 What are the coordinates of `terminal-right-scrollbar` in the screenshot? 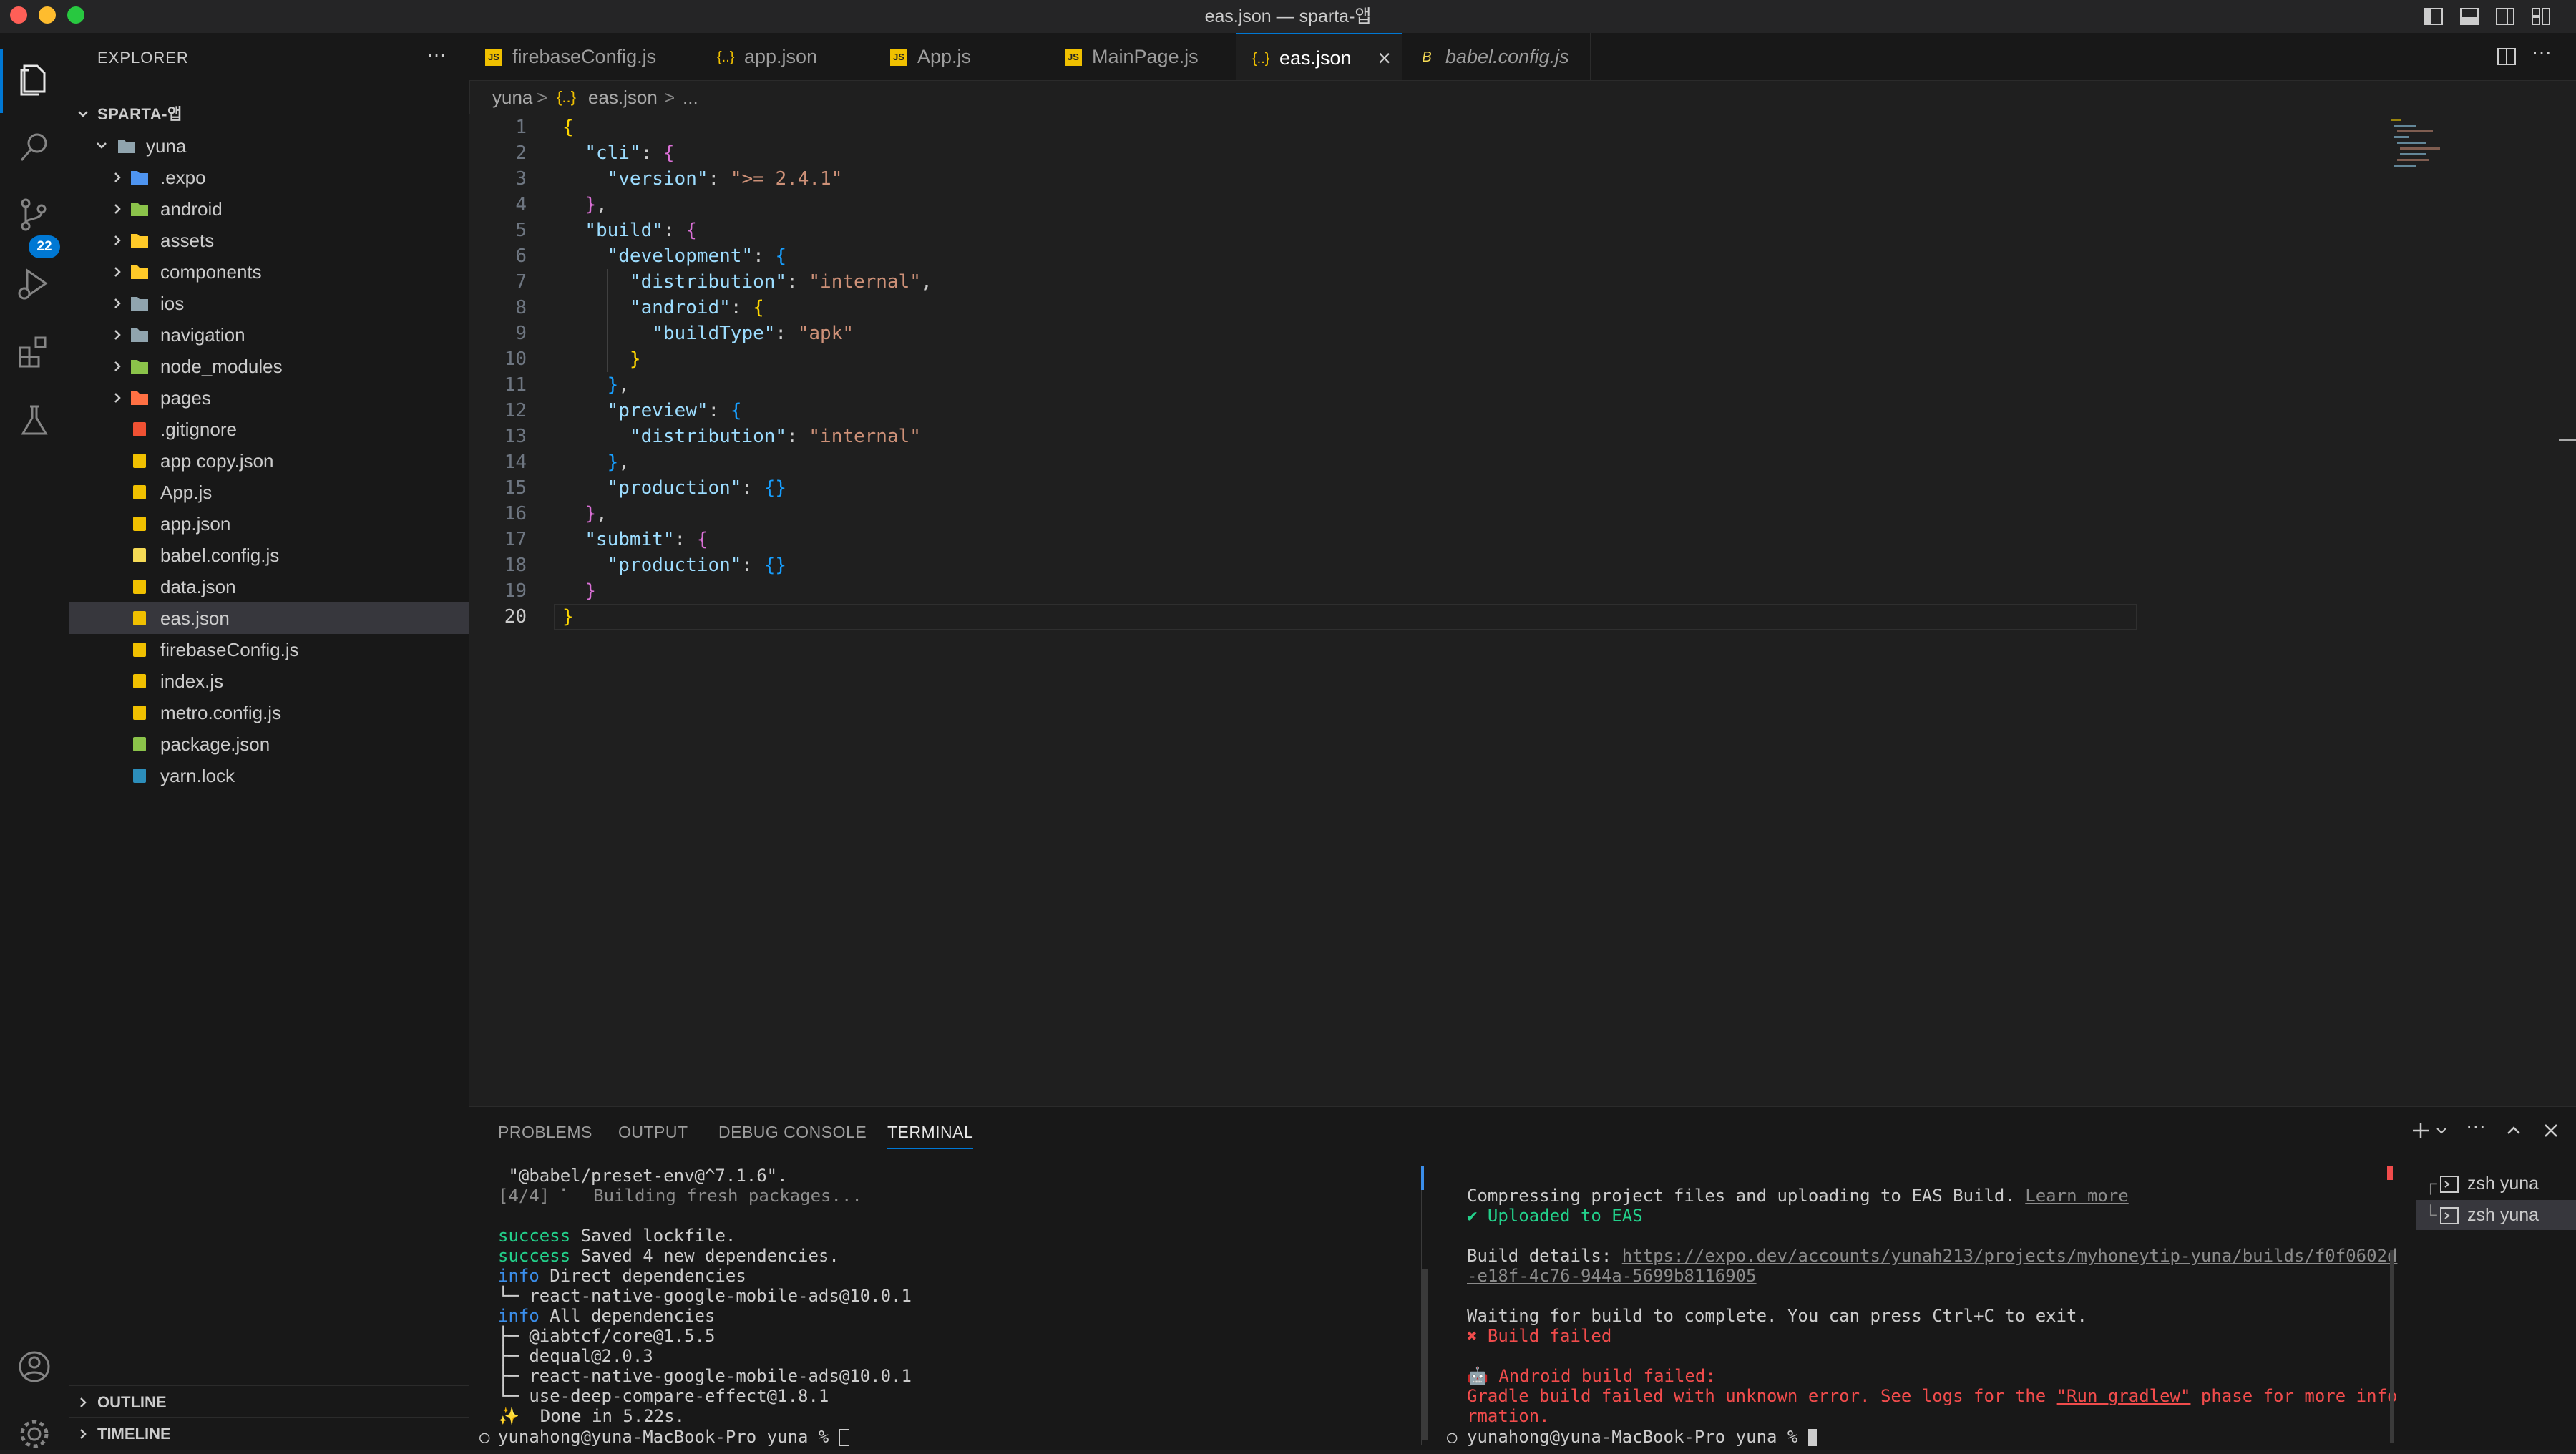 It's located at (2392, 1346).